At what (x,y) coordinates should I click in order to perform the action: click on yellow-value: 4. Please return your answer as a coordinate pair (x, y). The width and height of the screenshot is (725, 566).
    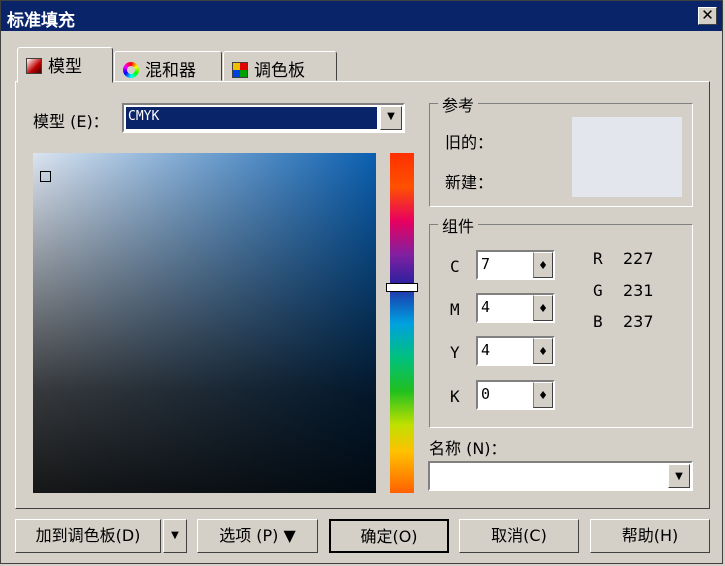
    Looking at the image, I should click on (486, 350).